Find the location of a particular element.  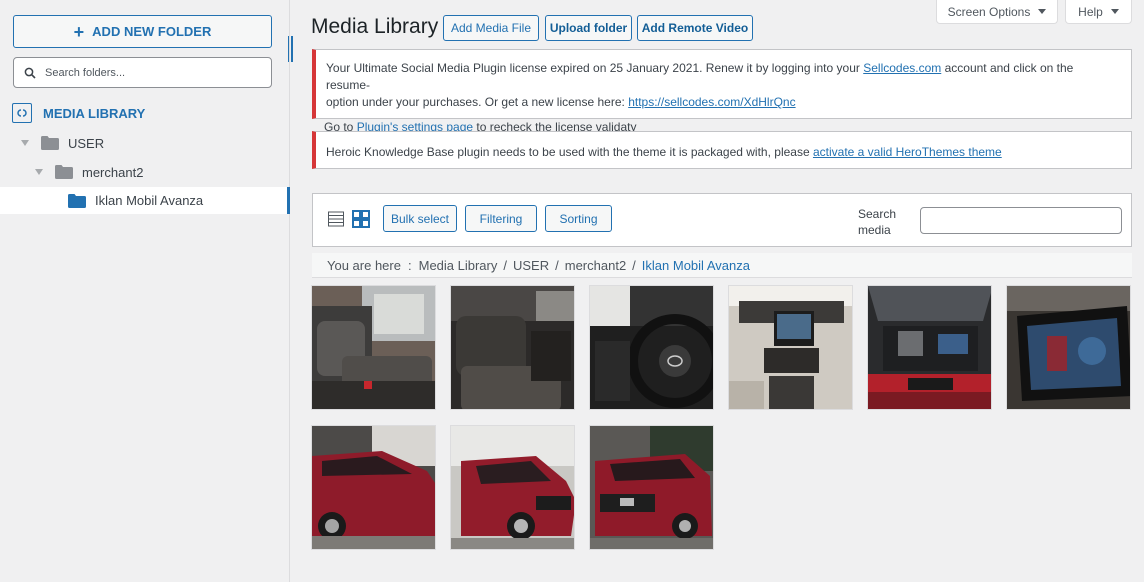

bulk-select-label: Bulk select is located at coordinates (420, 218).